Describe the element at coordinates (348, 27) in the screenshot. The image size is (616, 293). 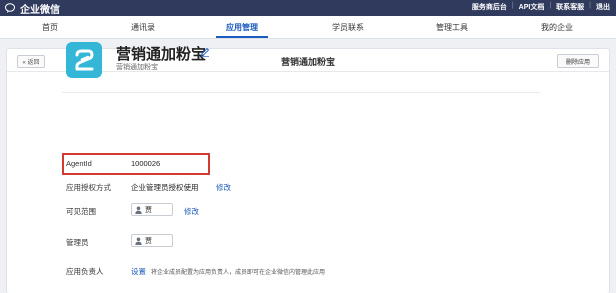
I see `nav-student-contact: 学员联系` at that location.